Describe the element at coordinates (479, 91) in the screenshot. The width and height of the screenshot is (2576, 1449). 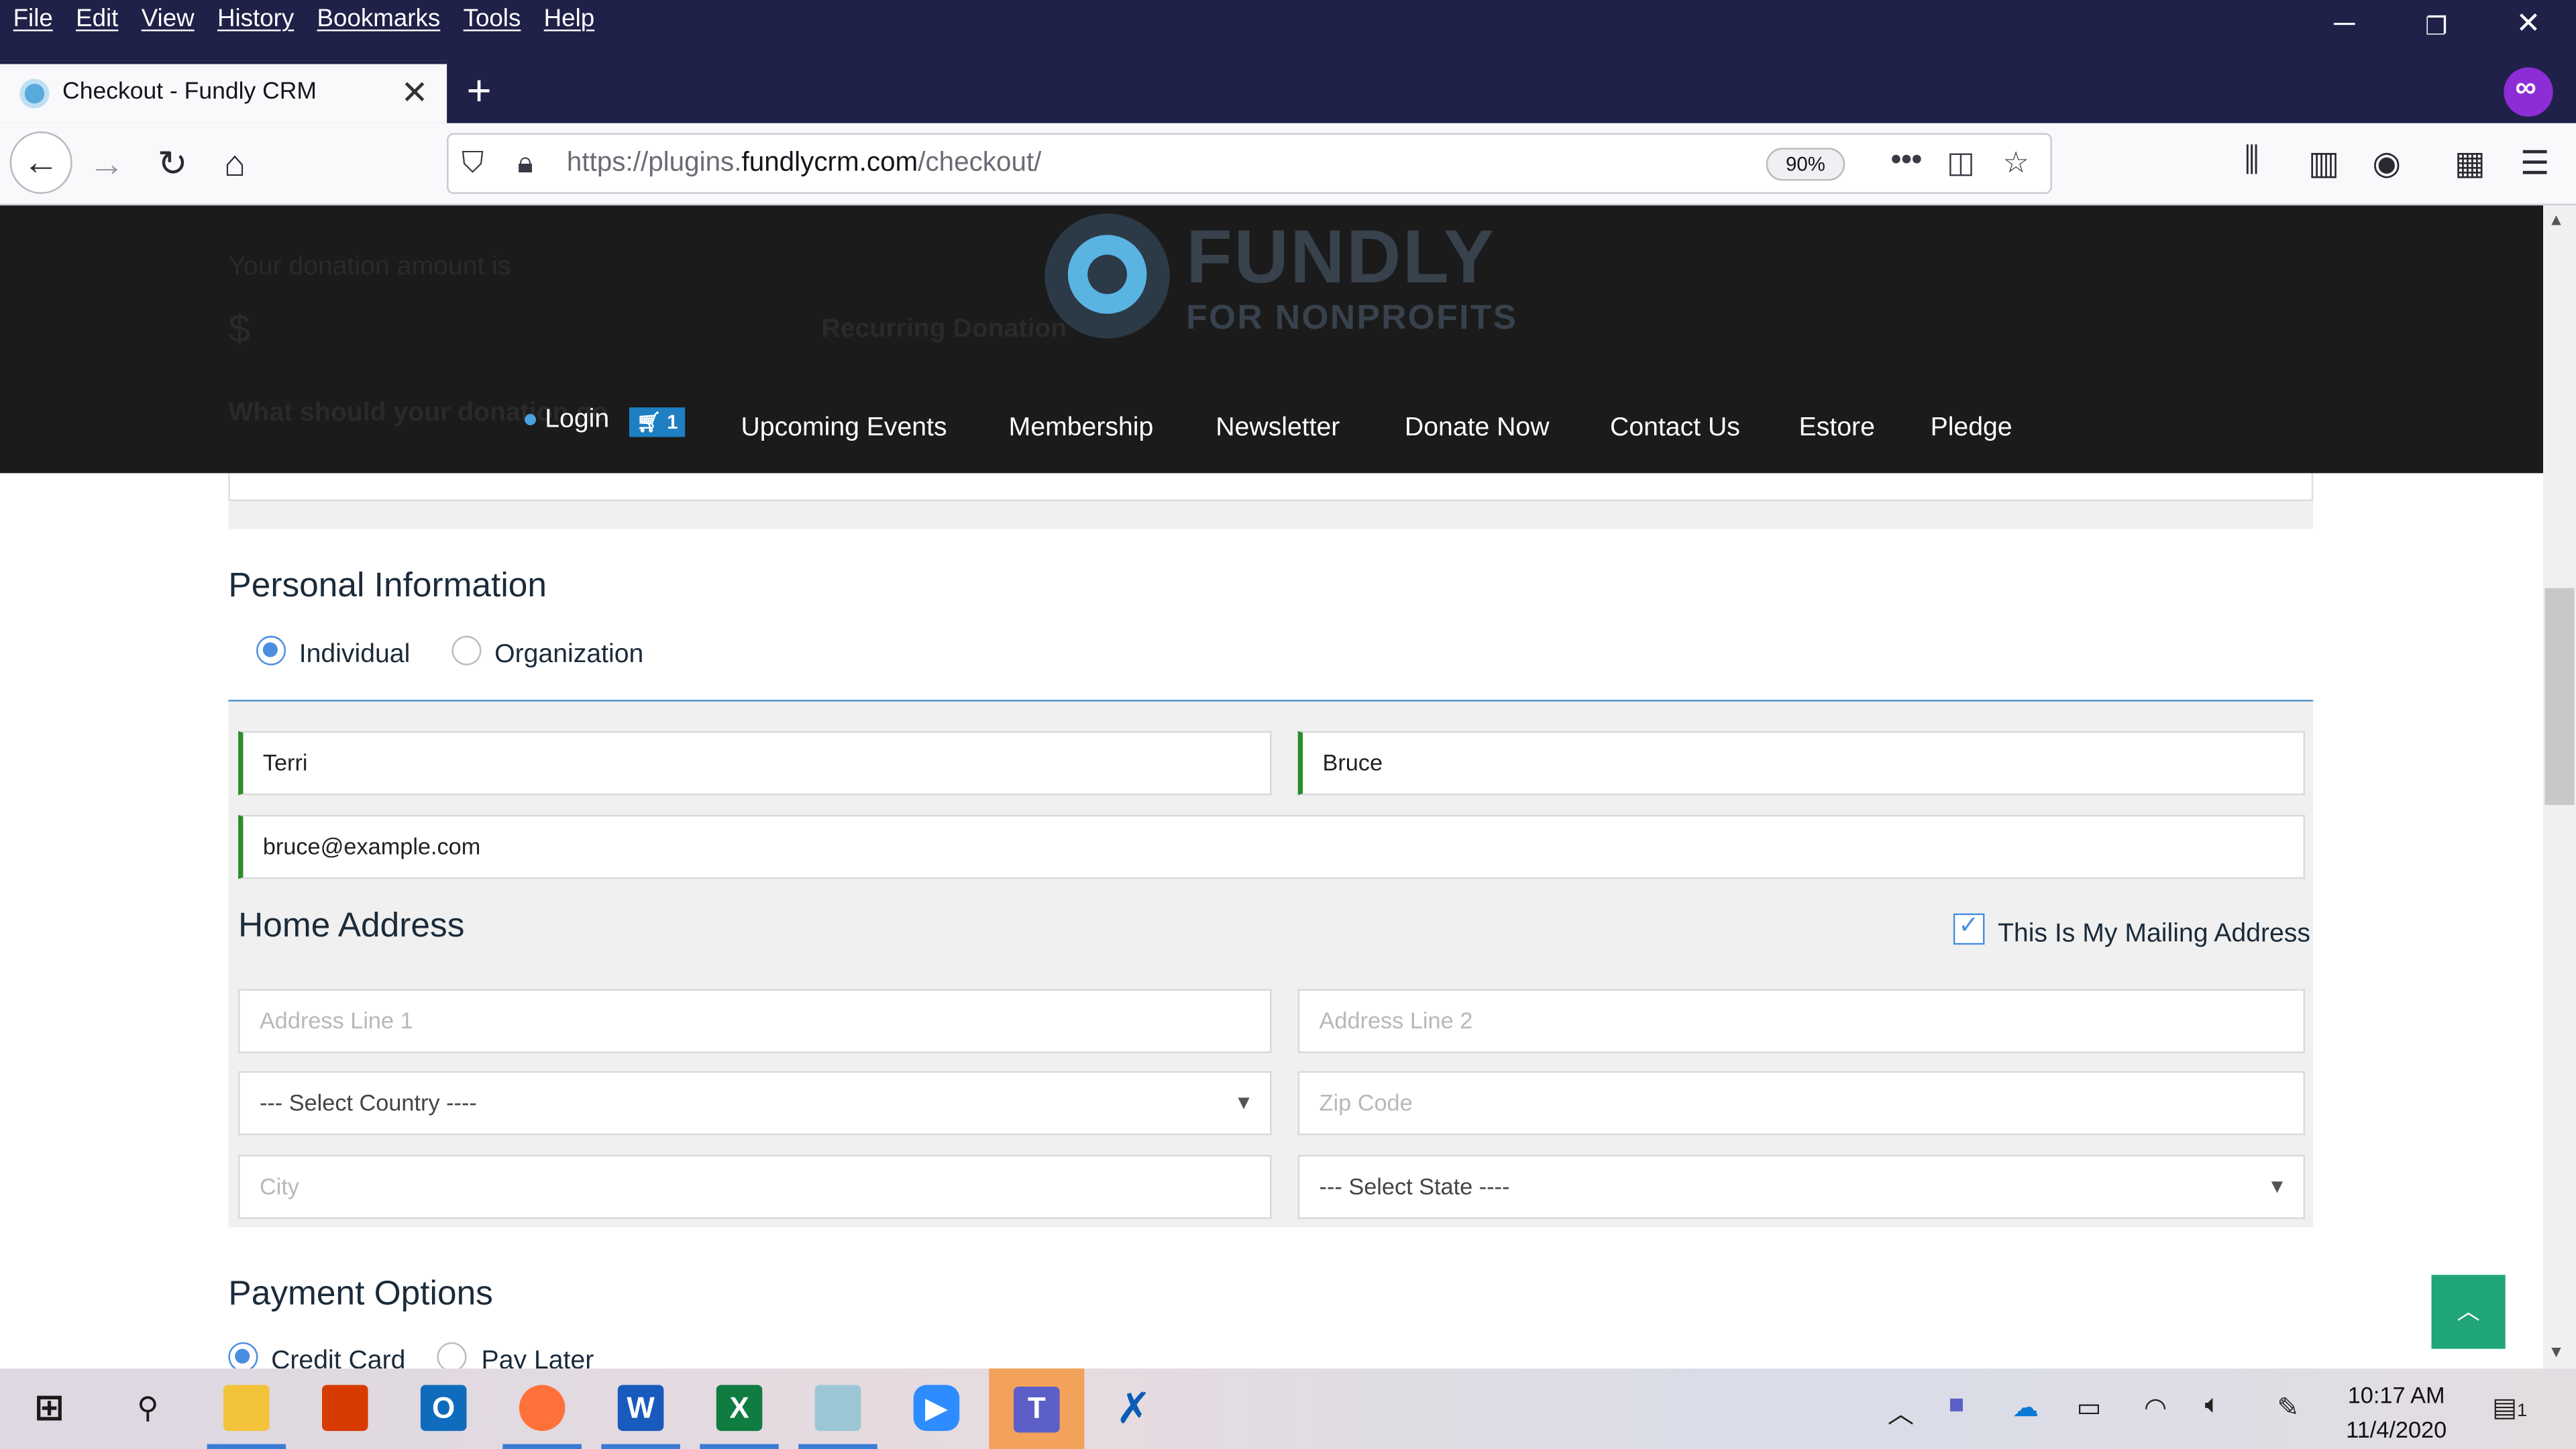
I see `new-tab-icon: +` at that location.